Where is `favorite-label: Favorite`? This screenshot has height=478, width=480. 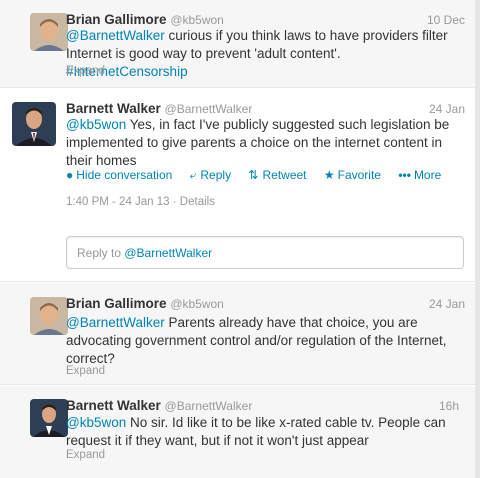
favorite-label: Favorite is located at coordinates (359, 175).